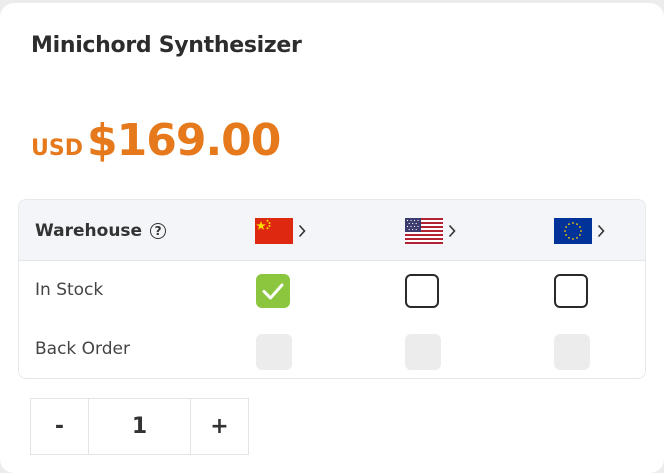  I want to click on china-flag-icon, so click(274, 231).